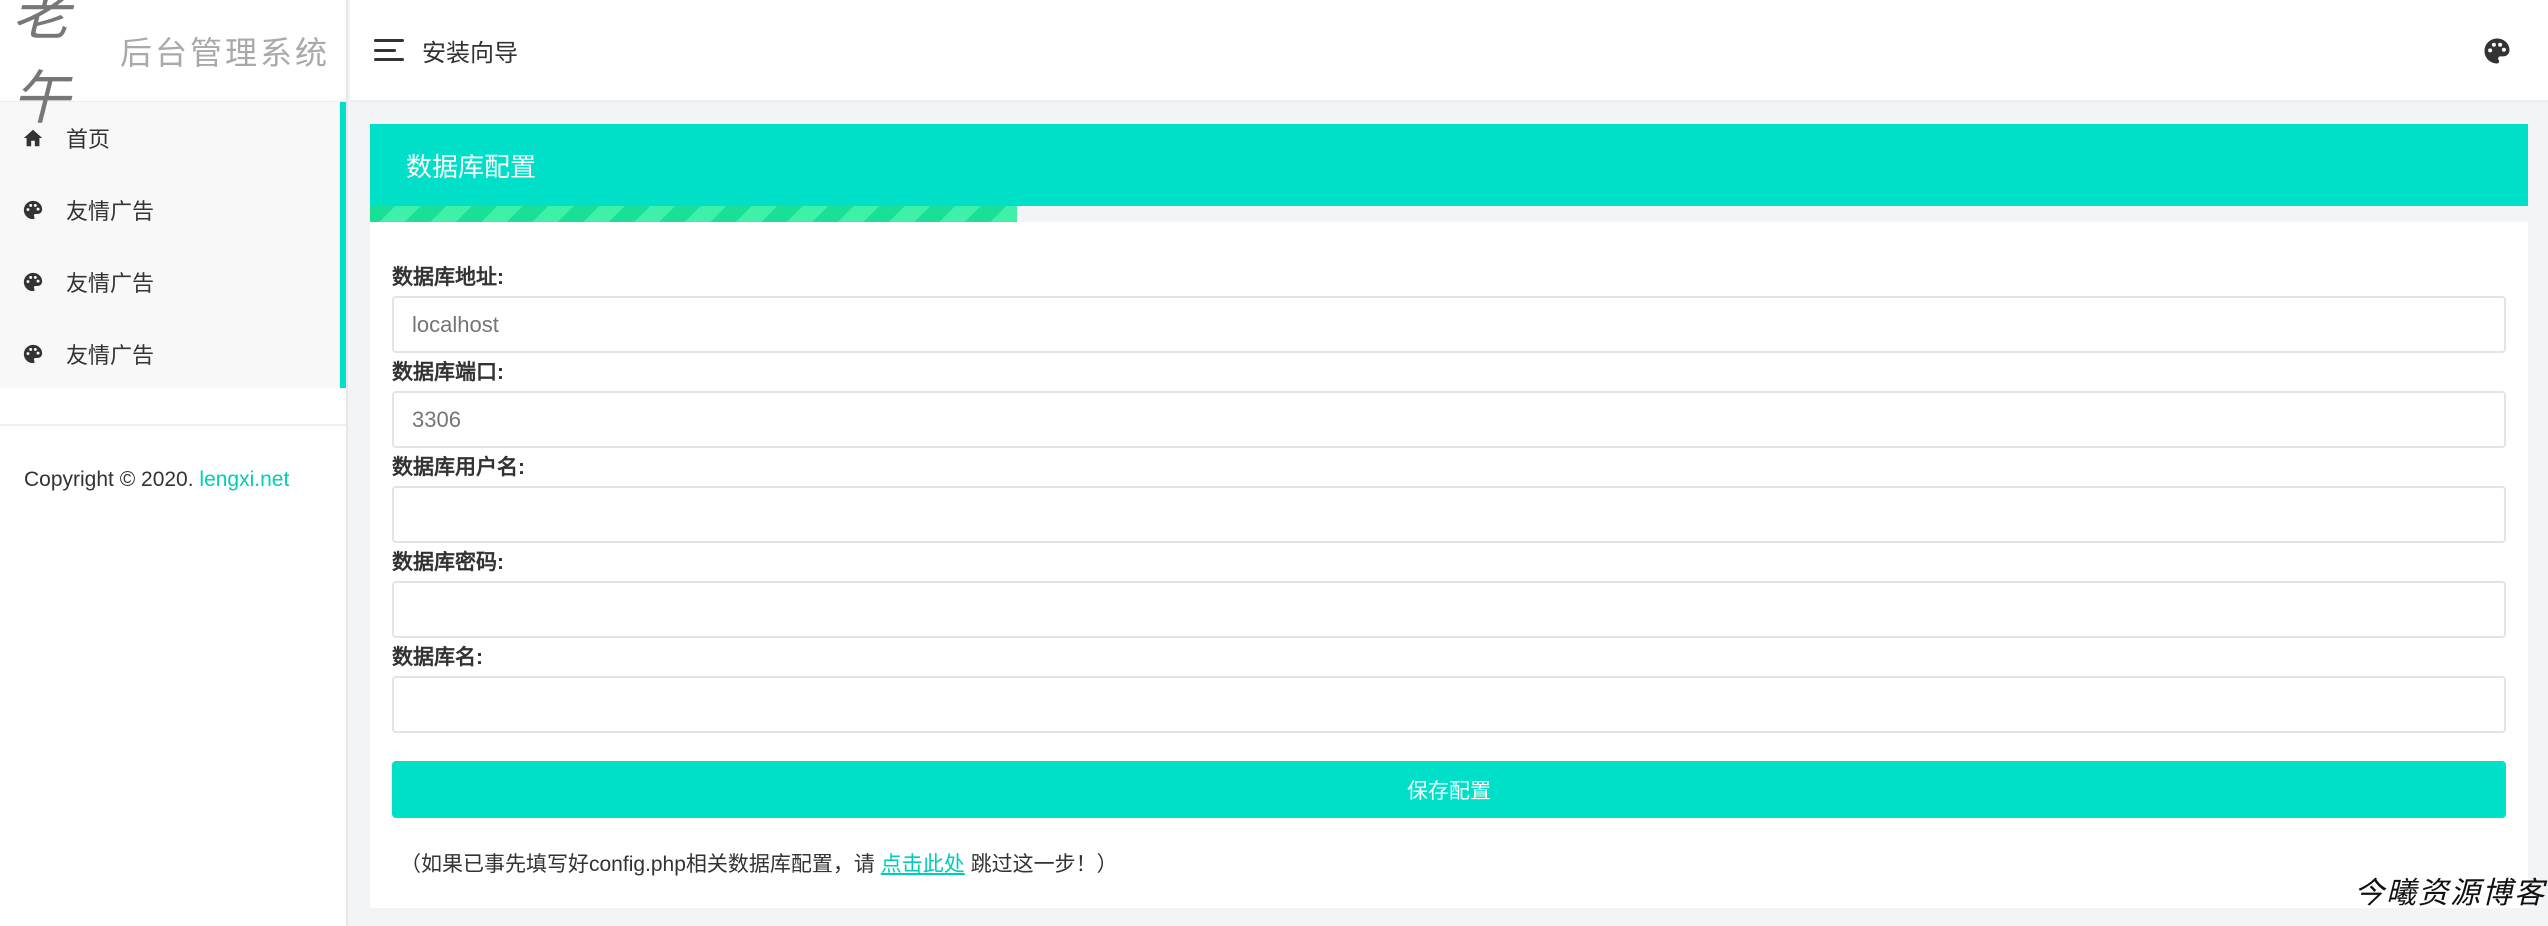 This screenshot has height=926, width=2548. I want to click on sidebar-menu: 首页 友情广告 友情广告 友情广告, so click(173, 245).